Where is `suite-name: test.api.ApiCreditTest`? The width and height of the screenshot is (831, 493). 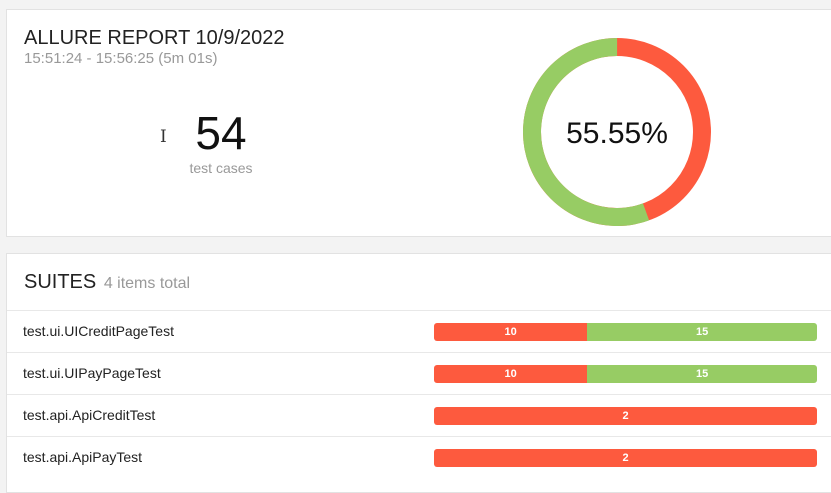 suite-name: test.api.ApiCreditTest is located at coordinates (89, 415).